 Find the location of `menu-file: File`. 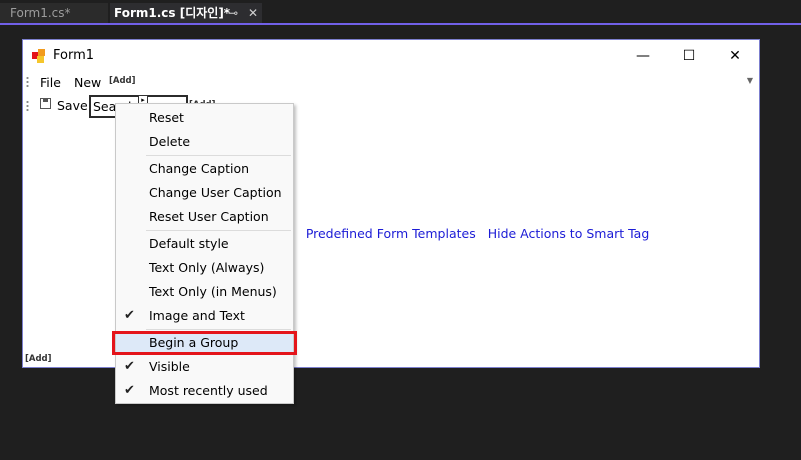

menu-file: File is located at coordinates (50, 82).